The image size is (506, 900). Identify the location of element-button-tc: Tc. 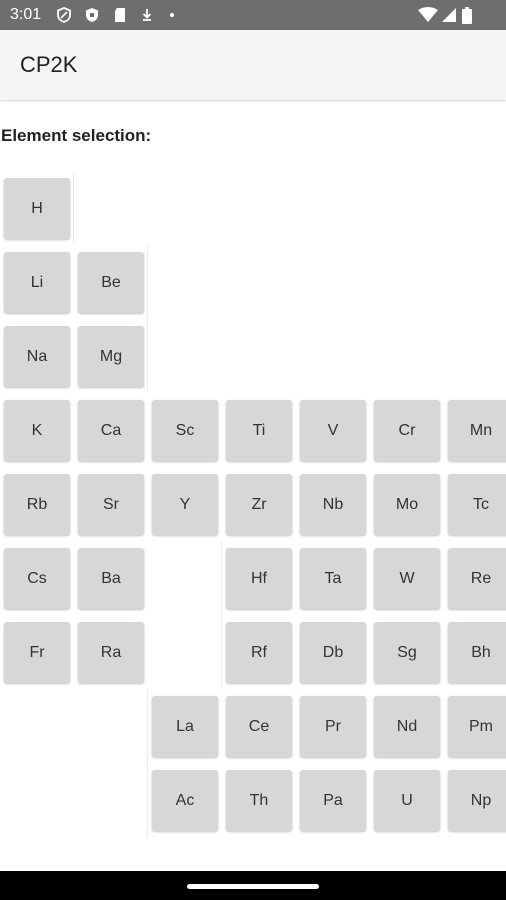
(477, 504).